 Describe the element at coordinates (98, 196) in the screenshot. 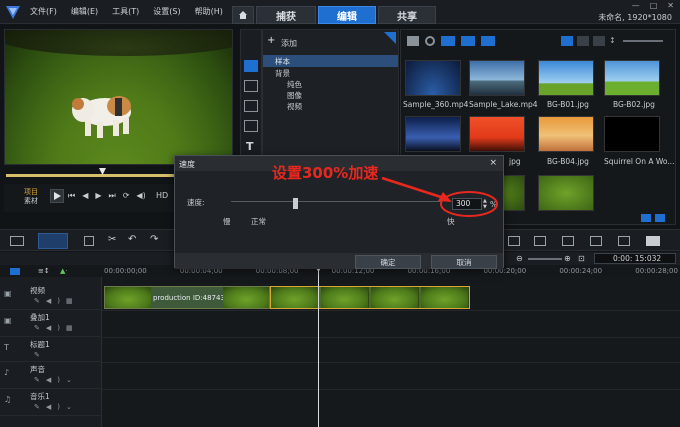

I see `next-frame-icon: ▶` at that location.